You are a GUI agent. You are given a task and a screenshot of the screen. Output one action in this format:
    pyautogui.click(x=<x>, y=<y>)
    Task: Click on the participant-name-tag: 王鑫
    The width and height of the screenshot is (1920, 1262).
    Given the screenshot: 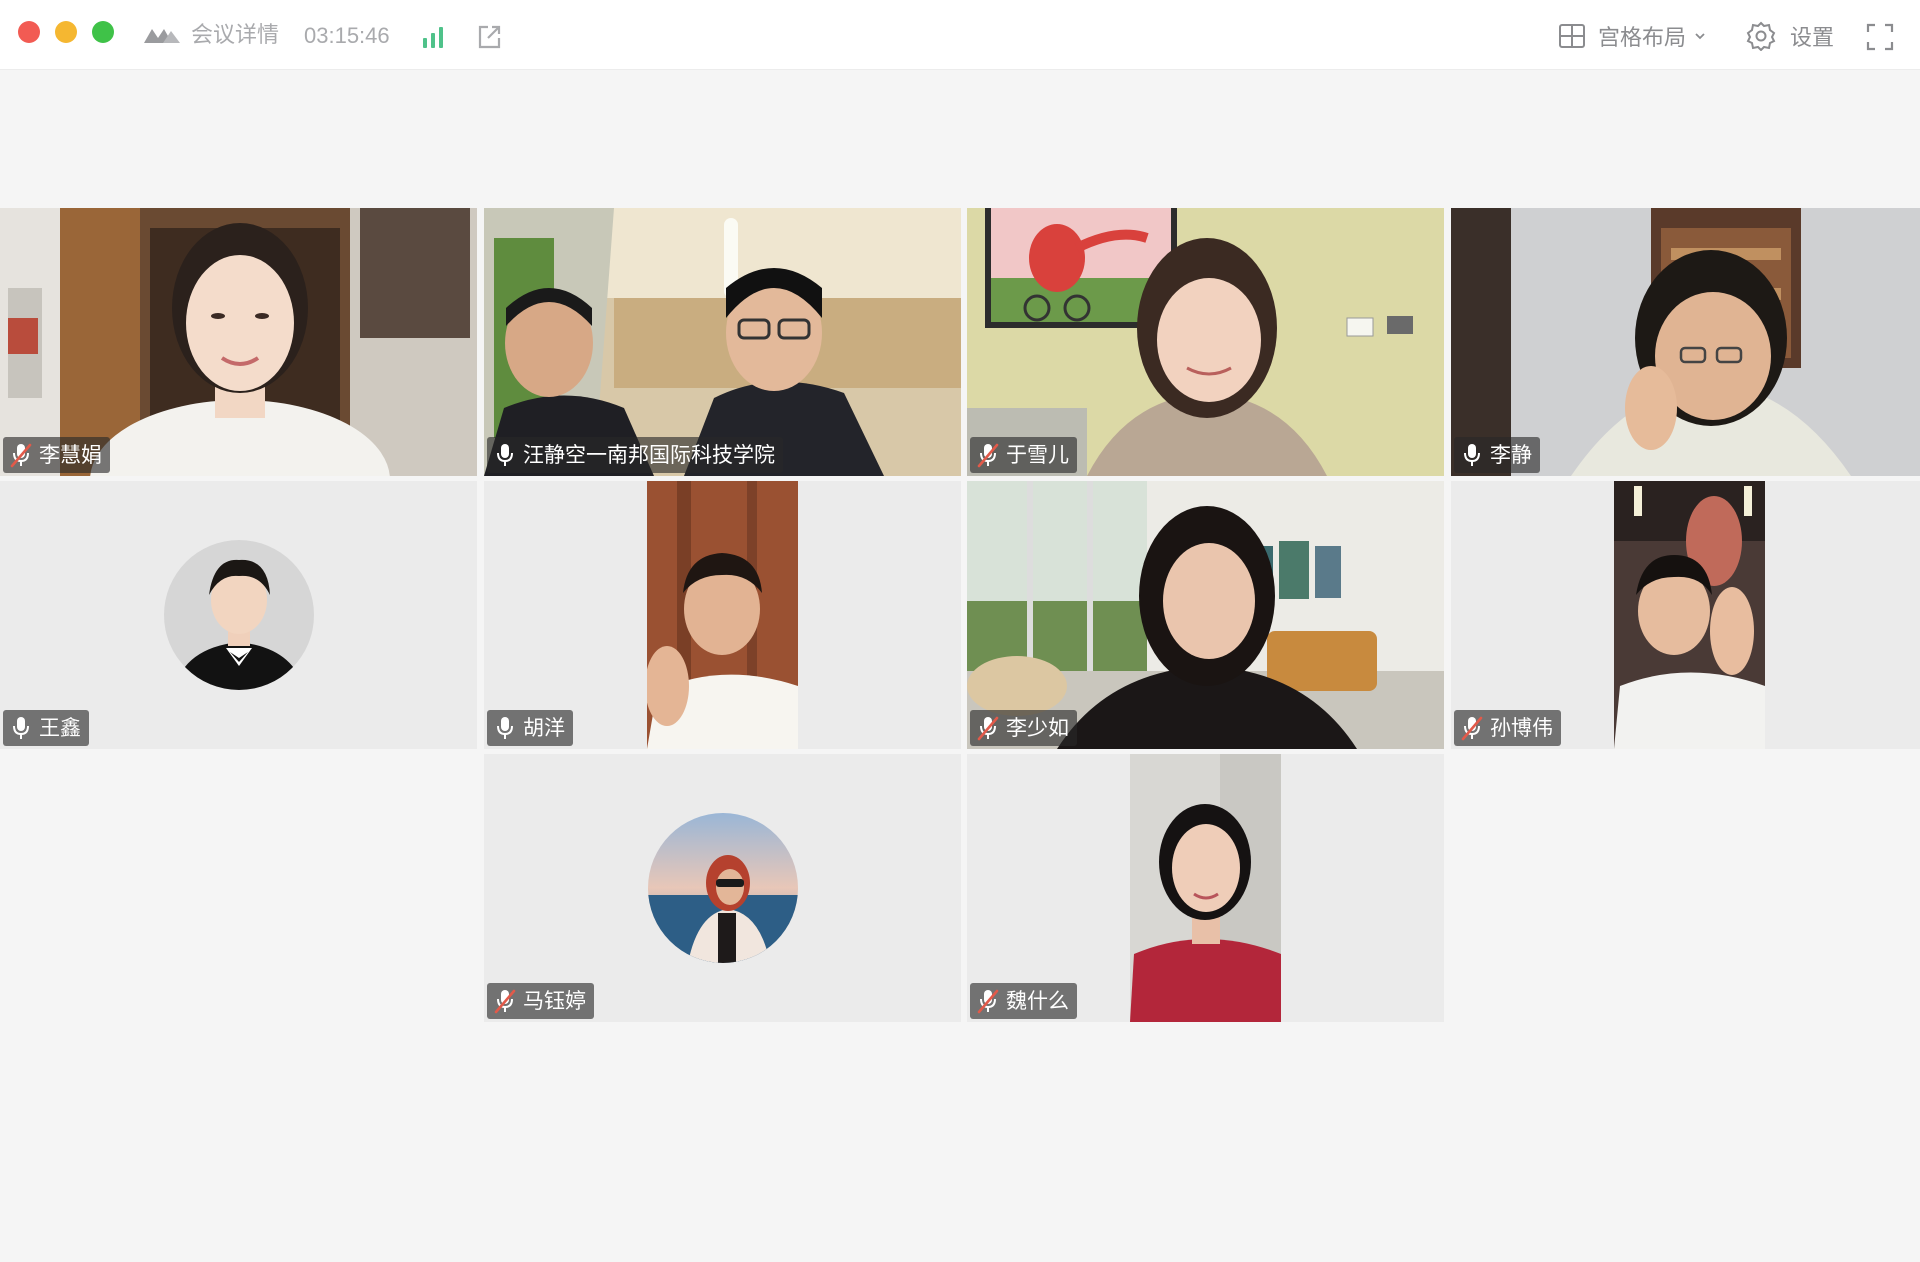 What is the action you would take?
    pyautogui.click(x=46, y=728)
    